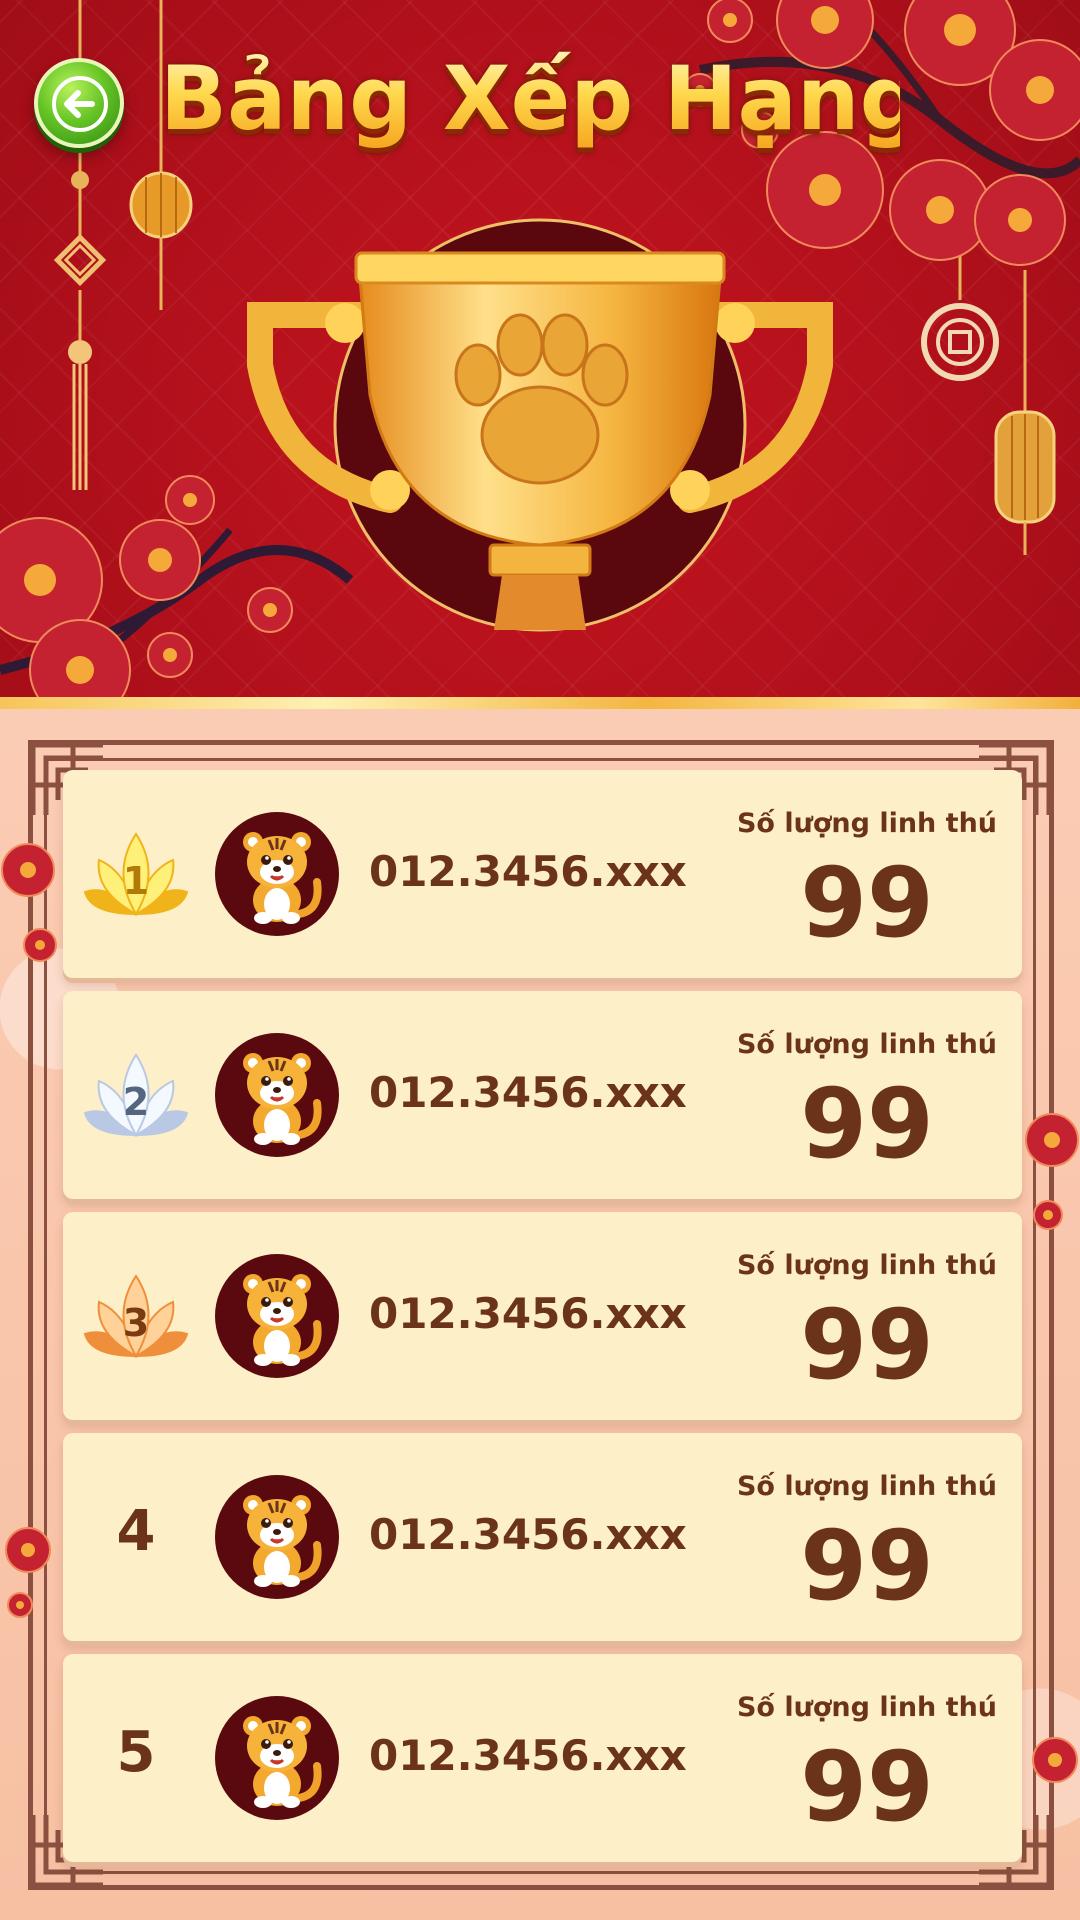 This screenshot has height=1920, width=1080. I want to click on rank-number: 5, so click(136, 1752).